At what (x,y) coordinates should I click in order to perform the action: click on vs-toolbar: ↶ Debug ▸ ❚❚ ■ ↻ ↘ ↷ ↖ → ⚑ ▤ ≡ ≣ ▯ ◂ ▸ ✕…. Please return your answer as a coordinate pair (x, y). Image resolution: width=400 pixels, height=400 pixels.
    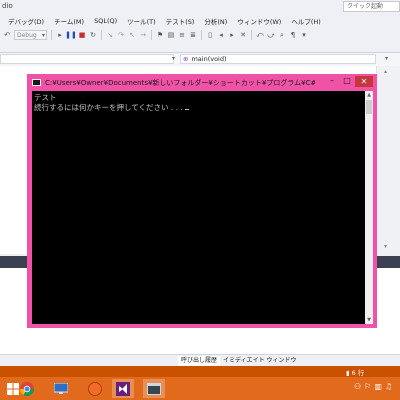
    Looking at the image, I should click on (200, 35).